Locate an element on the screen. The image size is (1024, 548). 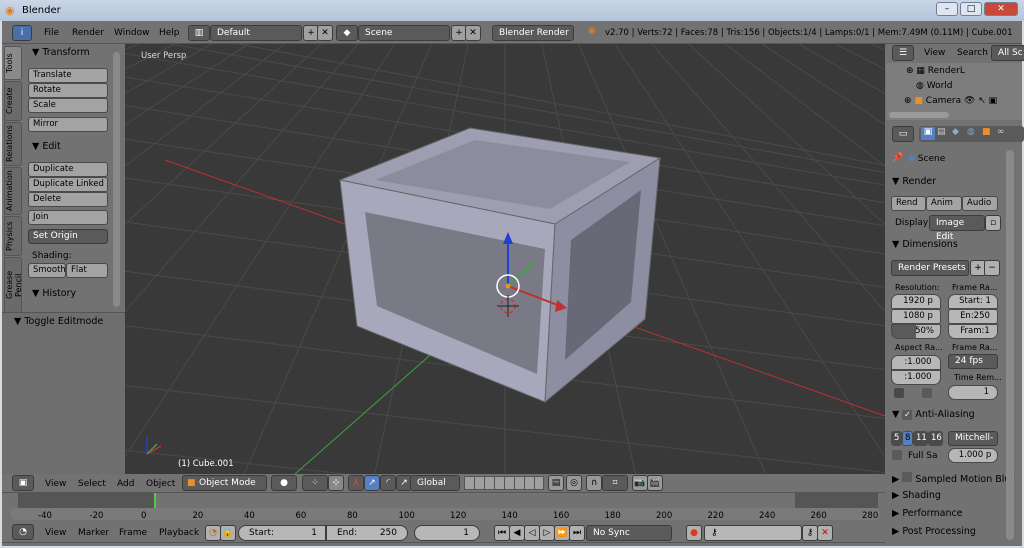
aa-samples-5: 5 is located at coordinates (896, 438).